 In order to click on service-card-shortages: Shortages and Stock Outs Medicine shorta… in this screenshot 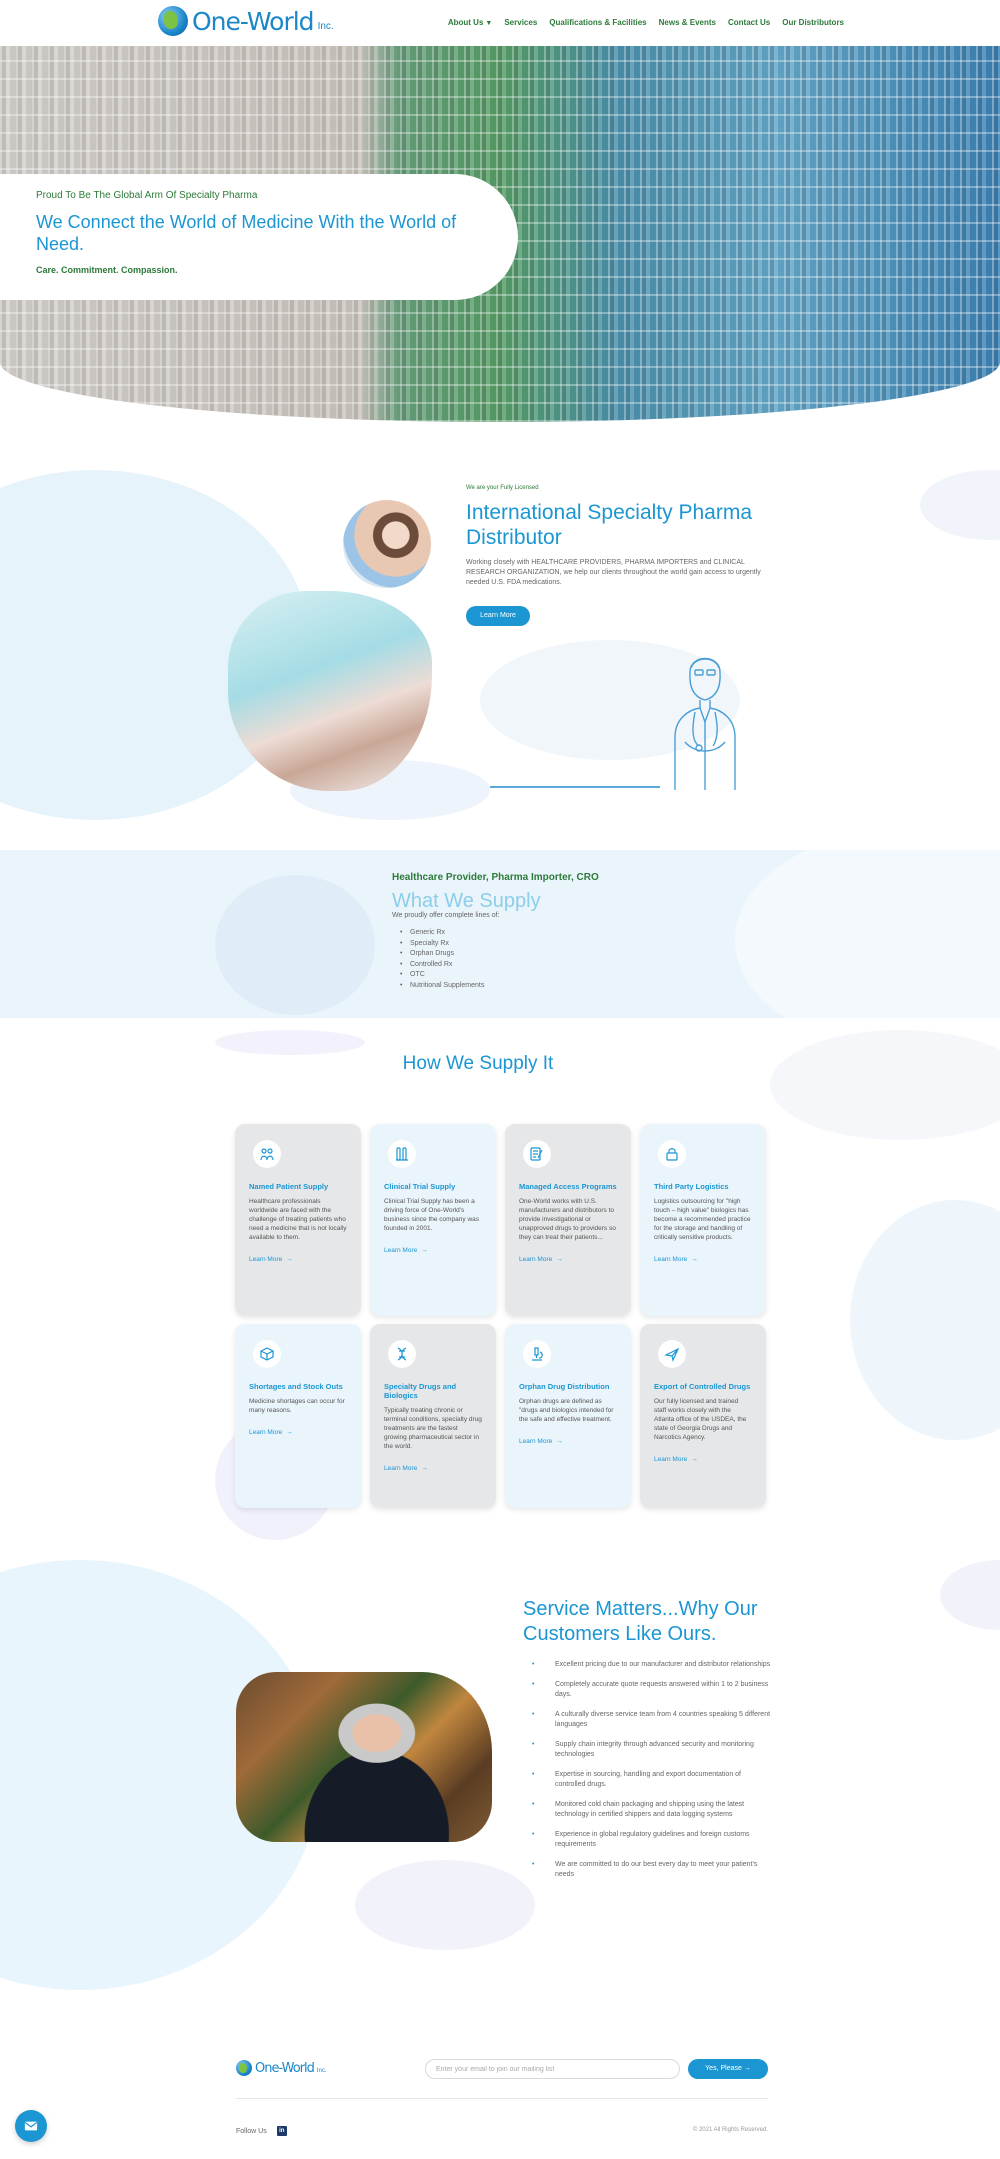, I will do `click(298, 1416)`.